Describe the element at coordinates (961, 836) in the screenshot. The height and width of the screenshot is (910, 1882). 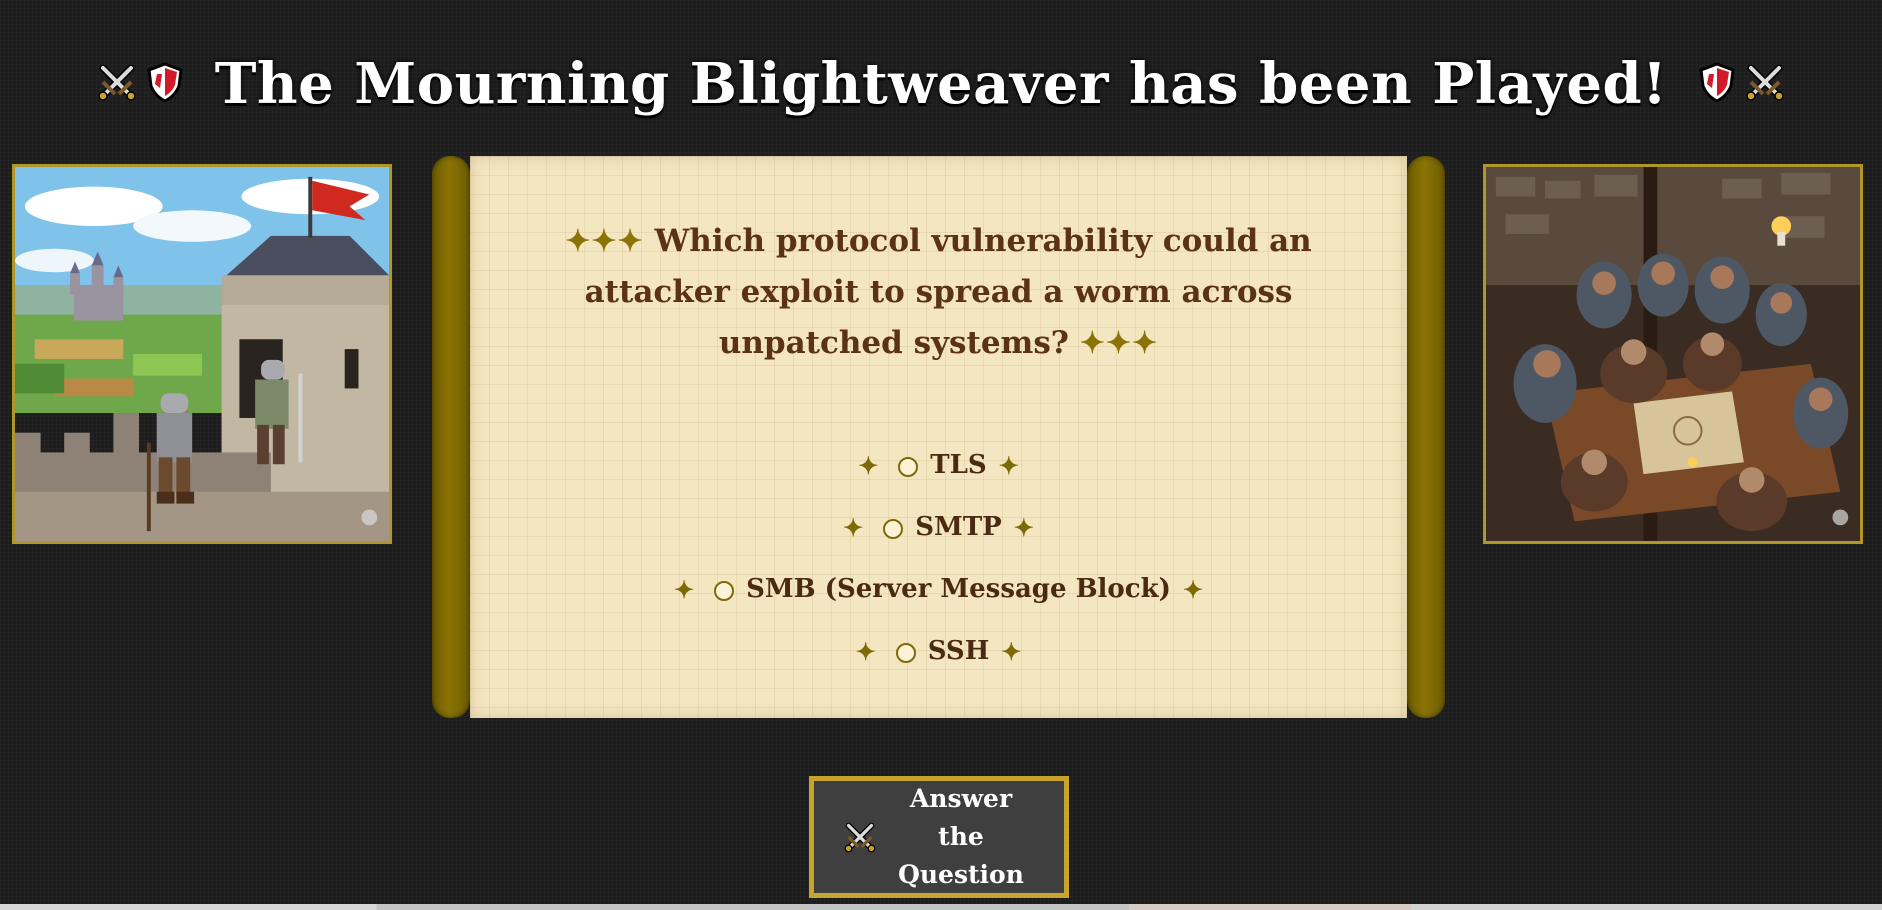
I see `answer-button-label: Answer the Question` at that location.